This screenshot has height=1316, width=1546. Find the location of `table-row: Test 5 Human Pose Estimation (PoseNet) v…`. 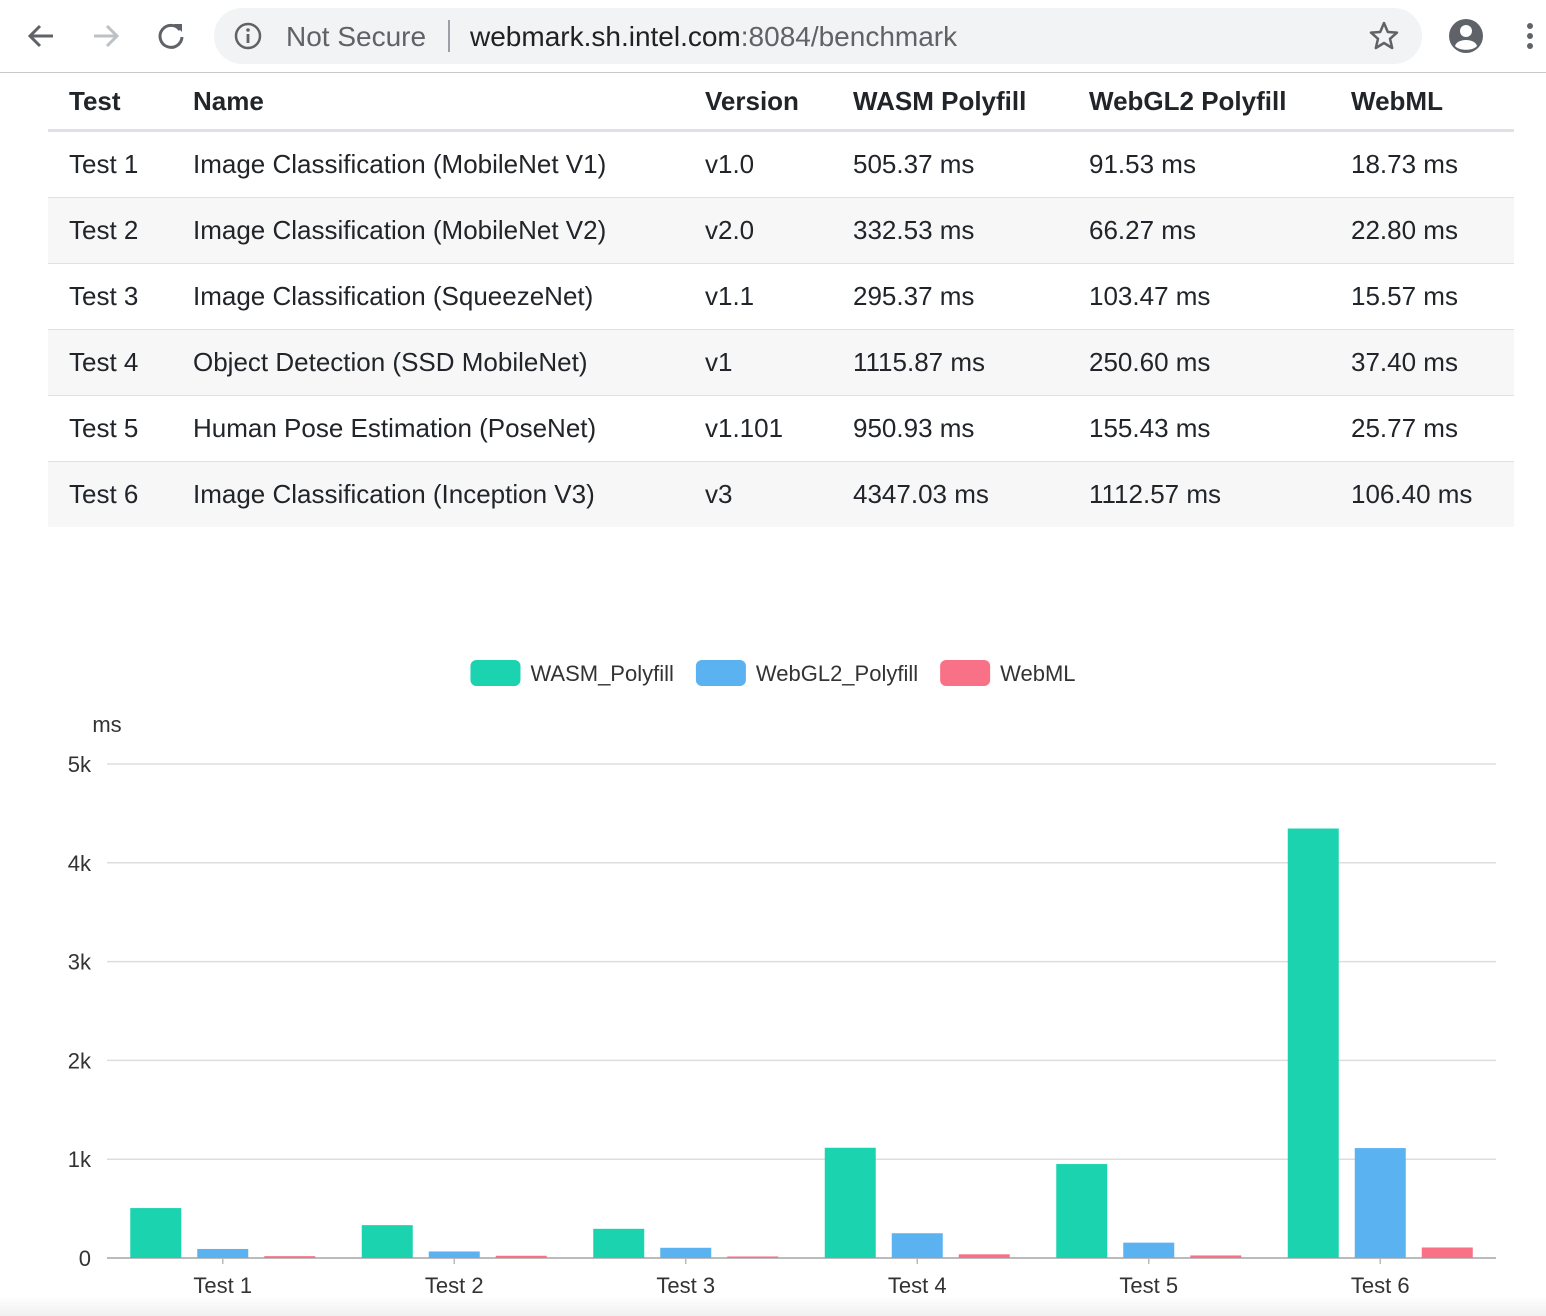

table-row: Test 5 Human Pose Estimation (PoseNet) v… is located at coordinates (781, 428).